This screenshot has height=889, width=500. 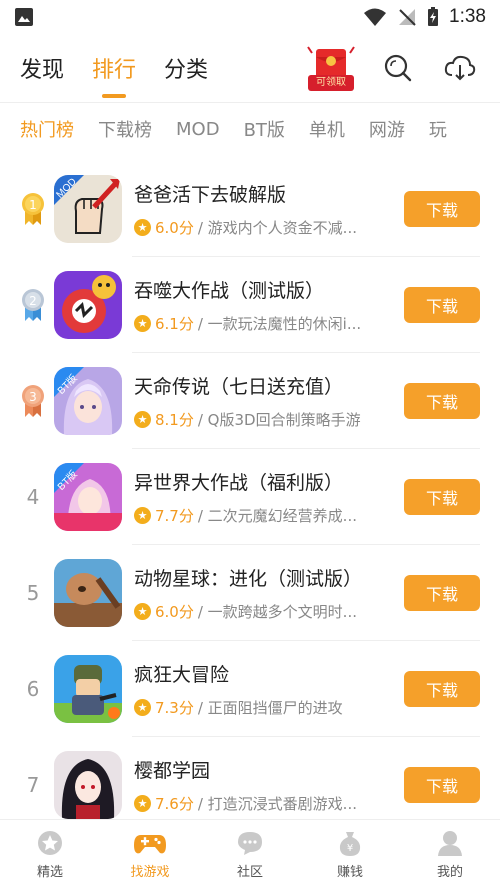 What do you see at coordinates (33, 497) in the screenshot?
I see `rank-number-cell: 4` at bounding box center [33, 497].